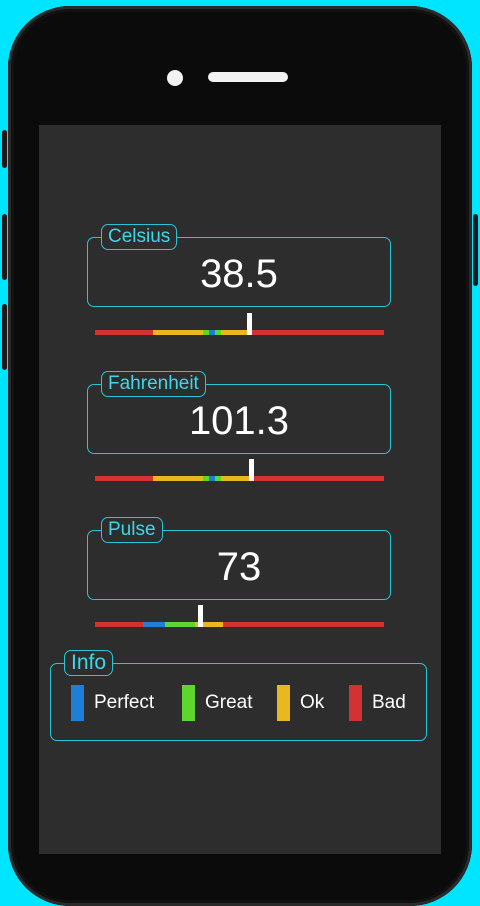 The height and width of the screenshot is (906, 480). I want to click on pulse-scale-bar, so click(239, 624).